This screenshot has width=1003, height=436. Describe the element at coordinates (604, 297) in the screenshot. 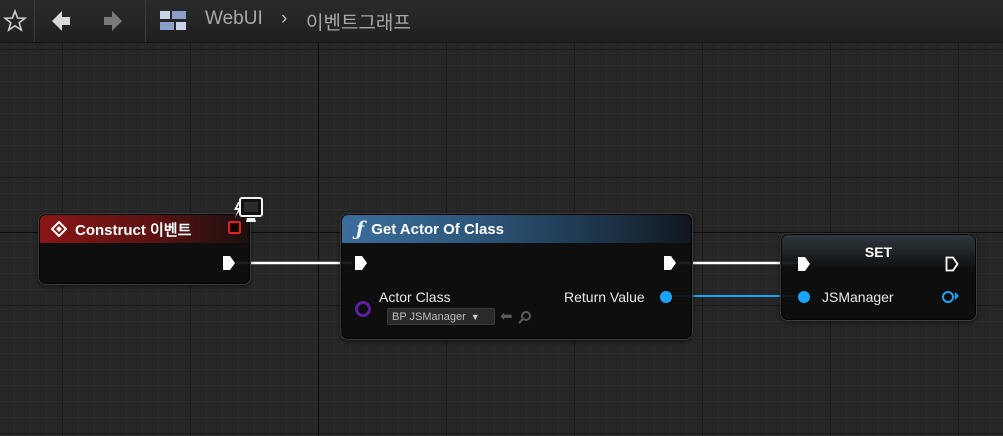

I see `return-value-label: Return Value` at that location.